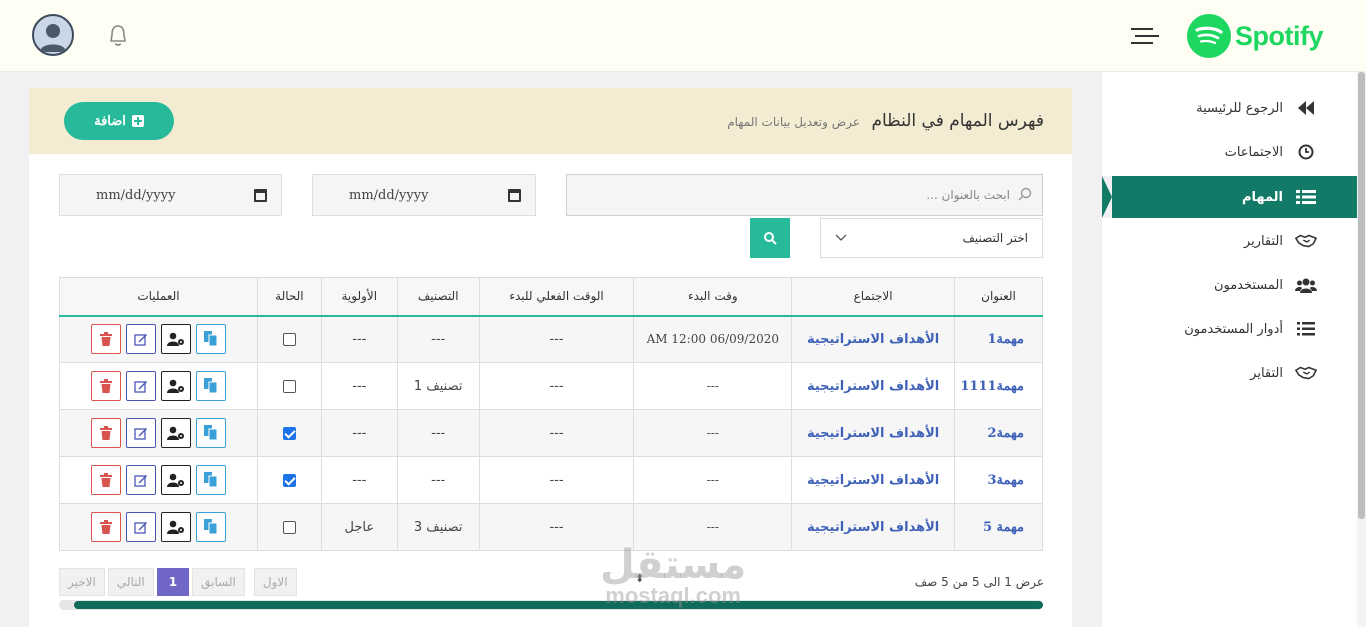 This screenshot has width=1366, height=627. What do you see at coordinates (1265, 285) in the screenshot?
I see `sidebar-item-users: المستخدمون` at bounding box center [1265, 285].